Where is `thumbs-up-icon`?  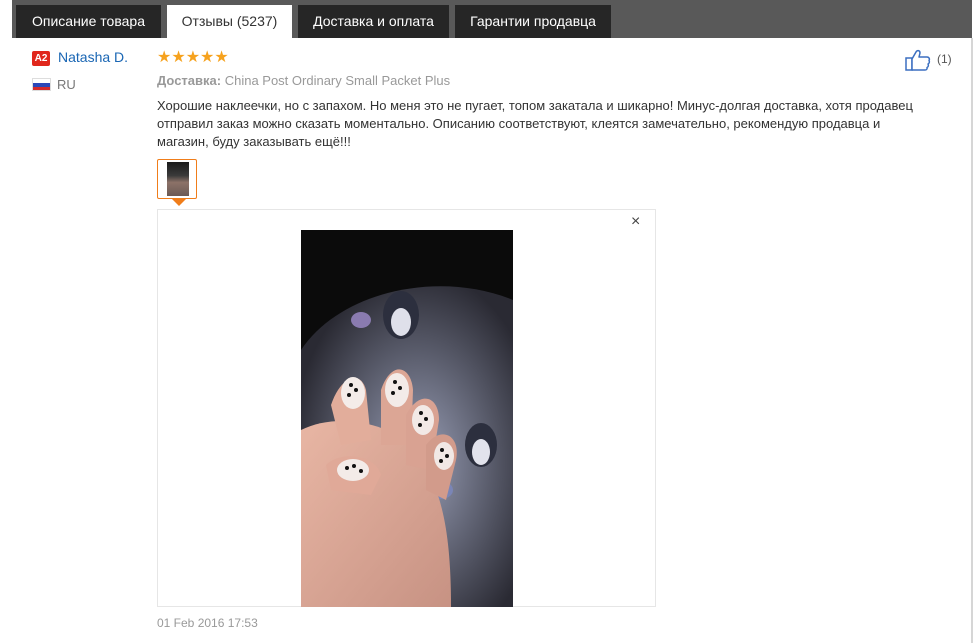 thumbs-up-icon is located at coordinates (918, 62).